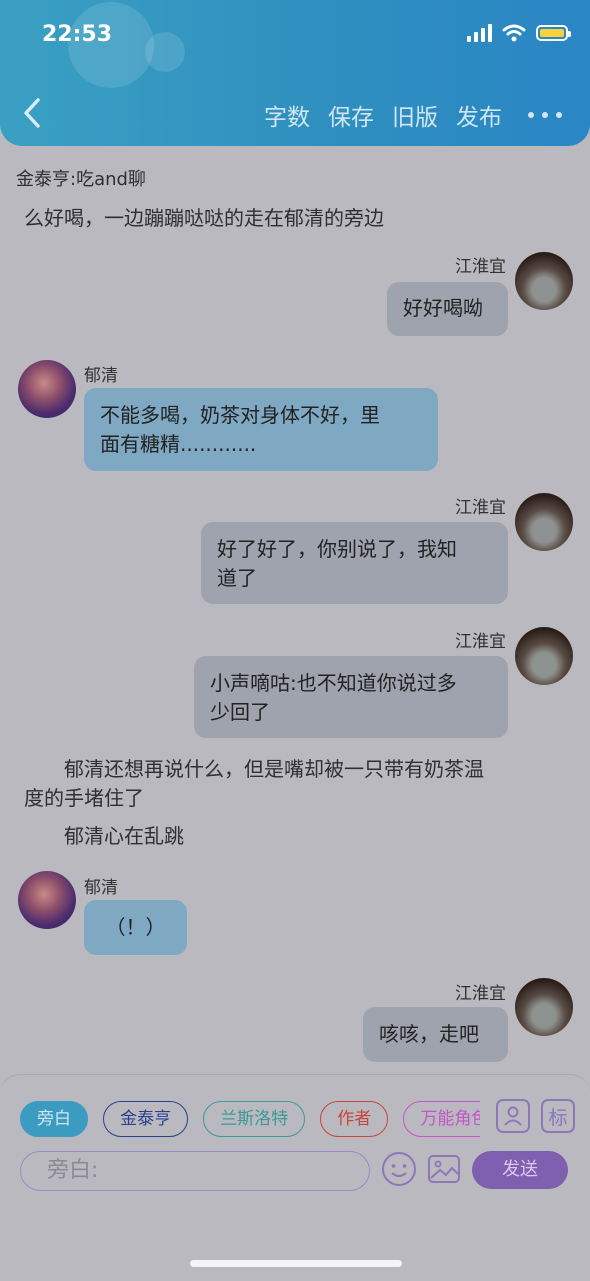 Image resolution: width=590 pixels, height=1281 pixels. Describe the element at coordinates (354, 563) in the screenshot. I see `message-bubble: 好了好了，你别说了，我知 道了` at that location.